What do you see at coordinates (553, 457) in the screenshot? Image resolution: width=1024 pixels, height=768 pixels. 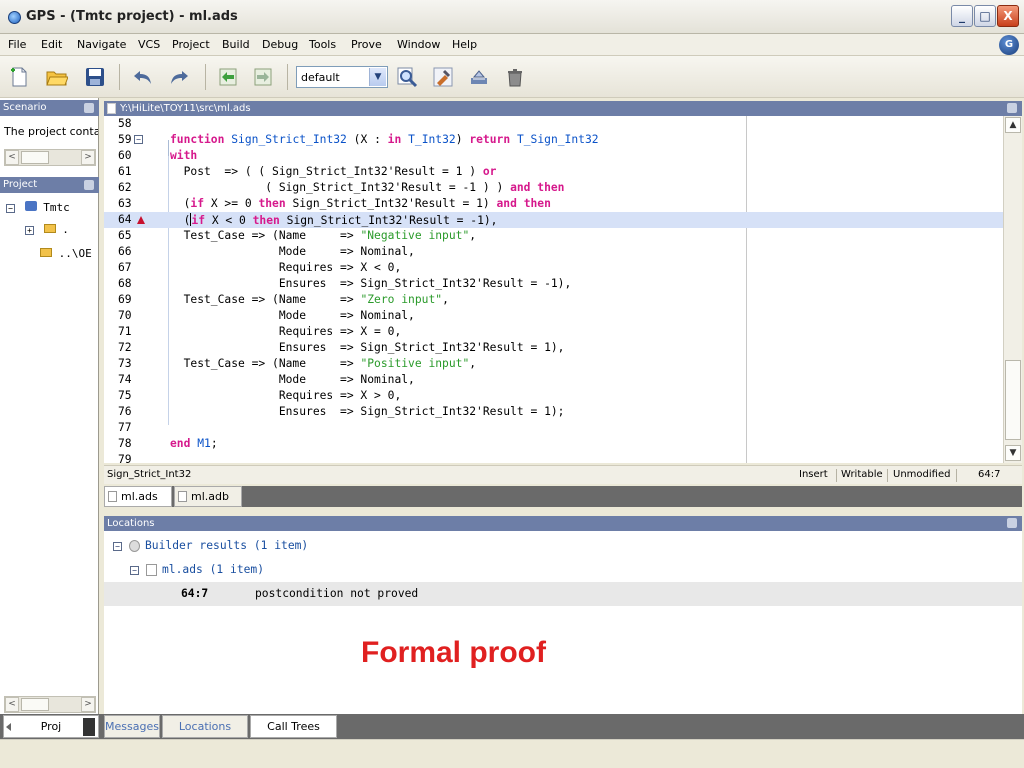 I see `code-line: 79` at bounding box center [553, 457].